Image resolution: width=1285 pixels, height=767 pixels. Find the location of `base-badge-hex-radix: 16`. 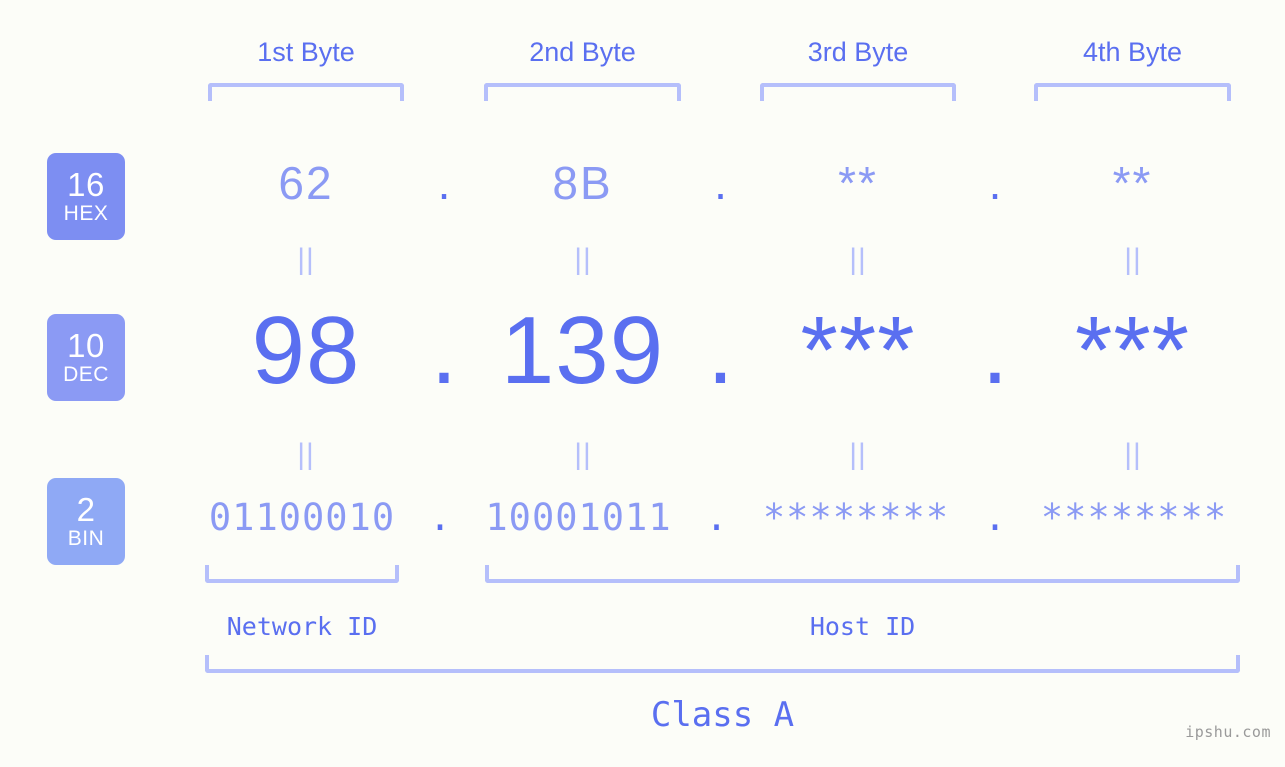

base-badge-hex-radix: 16 is located at coordinates (86, 184).